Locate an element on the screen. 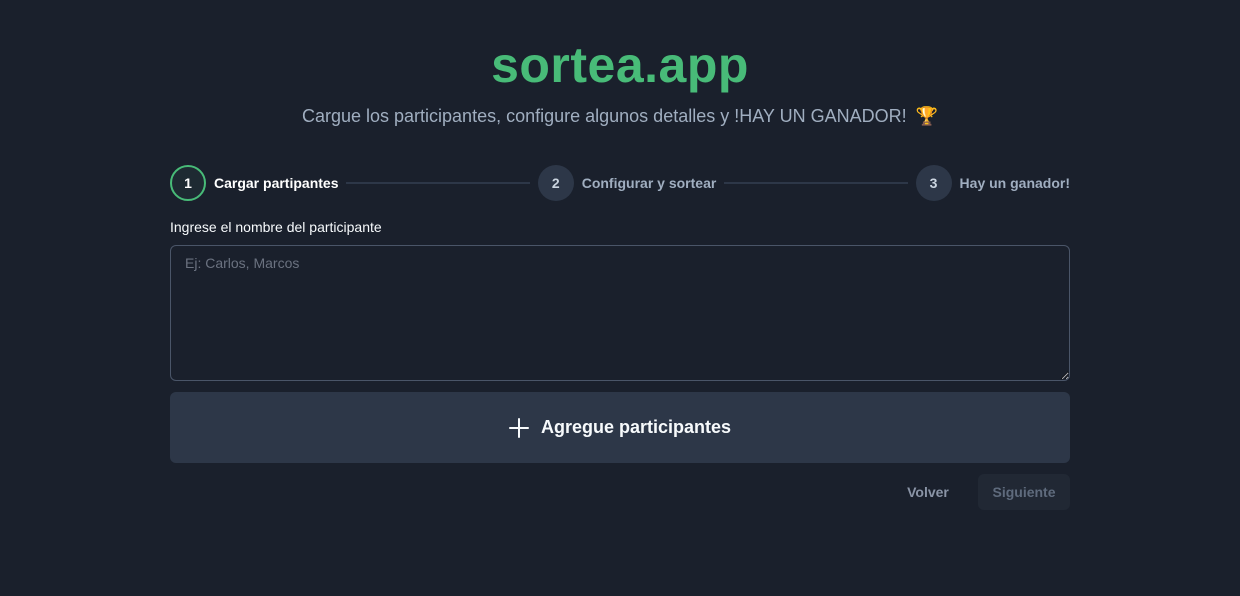 This screenshot has height=596, width=1240. app-logo: sortea.app is located at coordinates (620, 65).